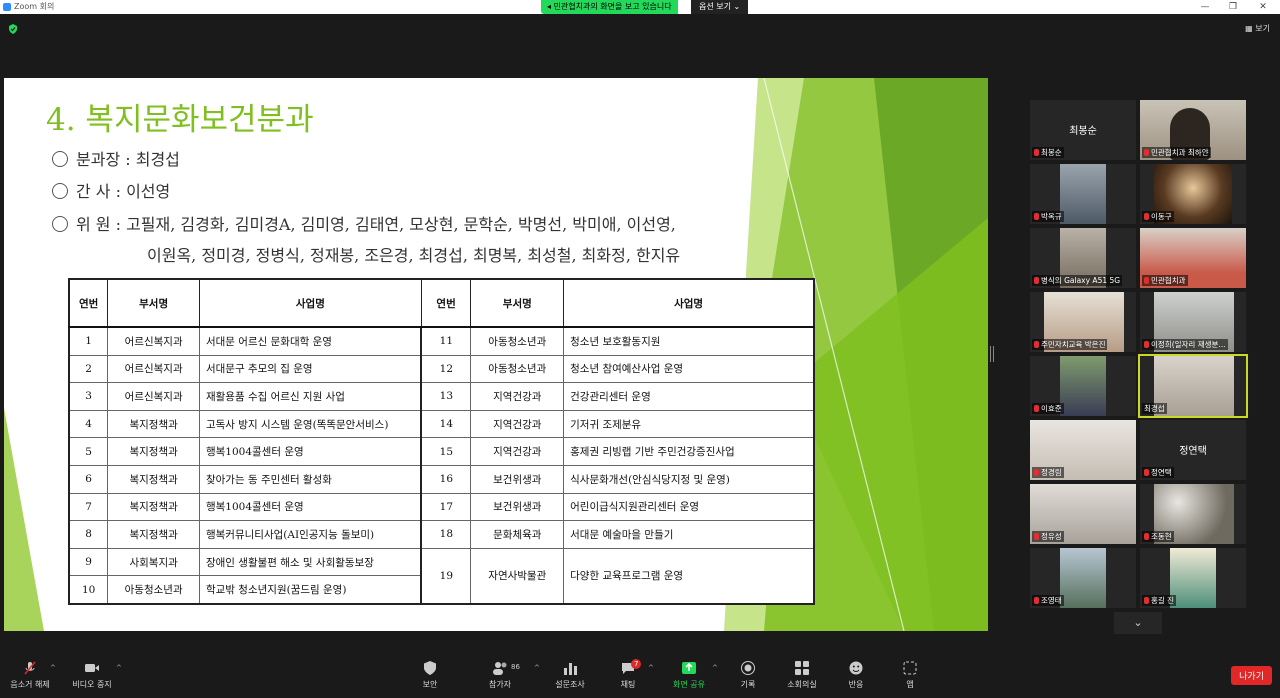  Describe the element at coordinates (1176, 152) in the screenshot. I see `participant-name: 민관협치과 최하얀` at that location.